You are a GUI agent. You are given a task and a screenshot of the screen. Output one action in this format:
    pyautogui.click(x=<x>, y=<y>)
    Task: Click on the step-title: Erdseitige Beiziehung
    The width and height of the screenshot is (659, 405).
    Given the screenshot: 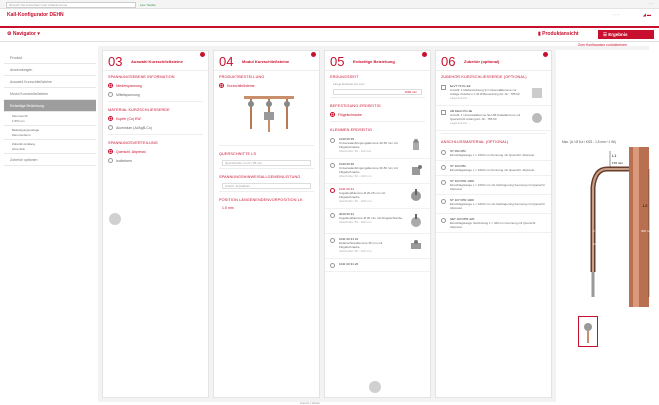 What is the action you would take?
    pyautogui.click(x=374, y=61)
    